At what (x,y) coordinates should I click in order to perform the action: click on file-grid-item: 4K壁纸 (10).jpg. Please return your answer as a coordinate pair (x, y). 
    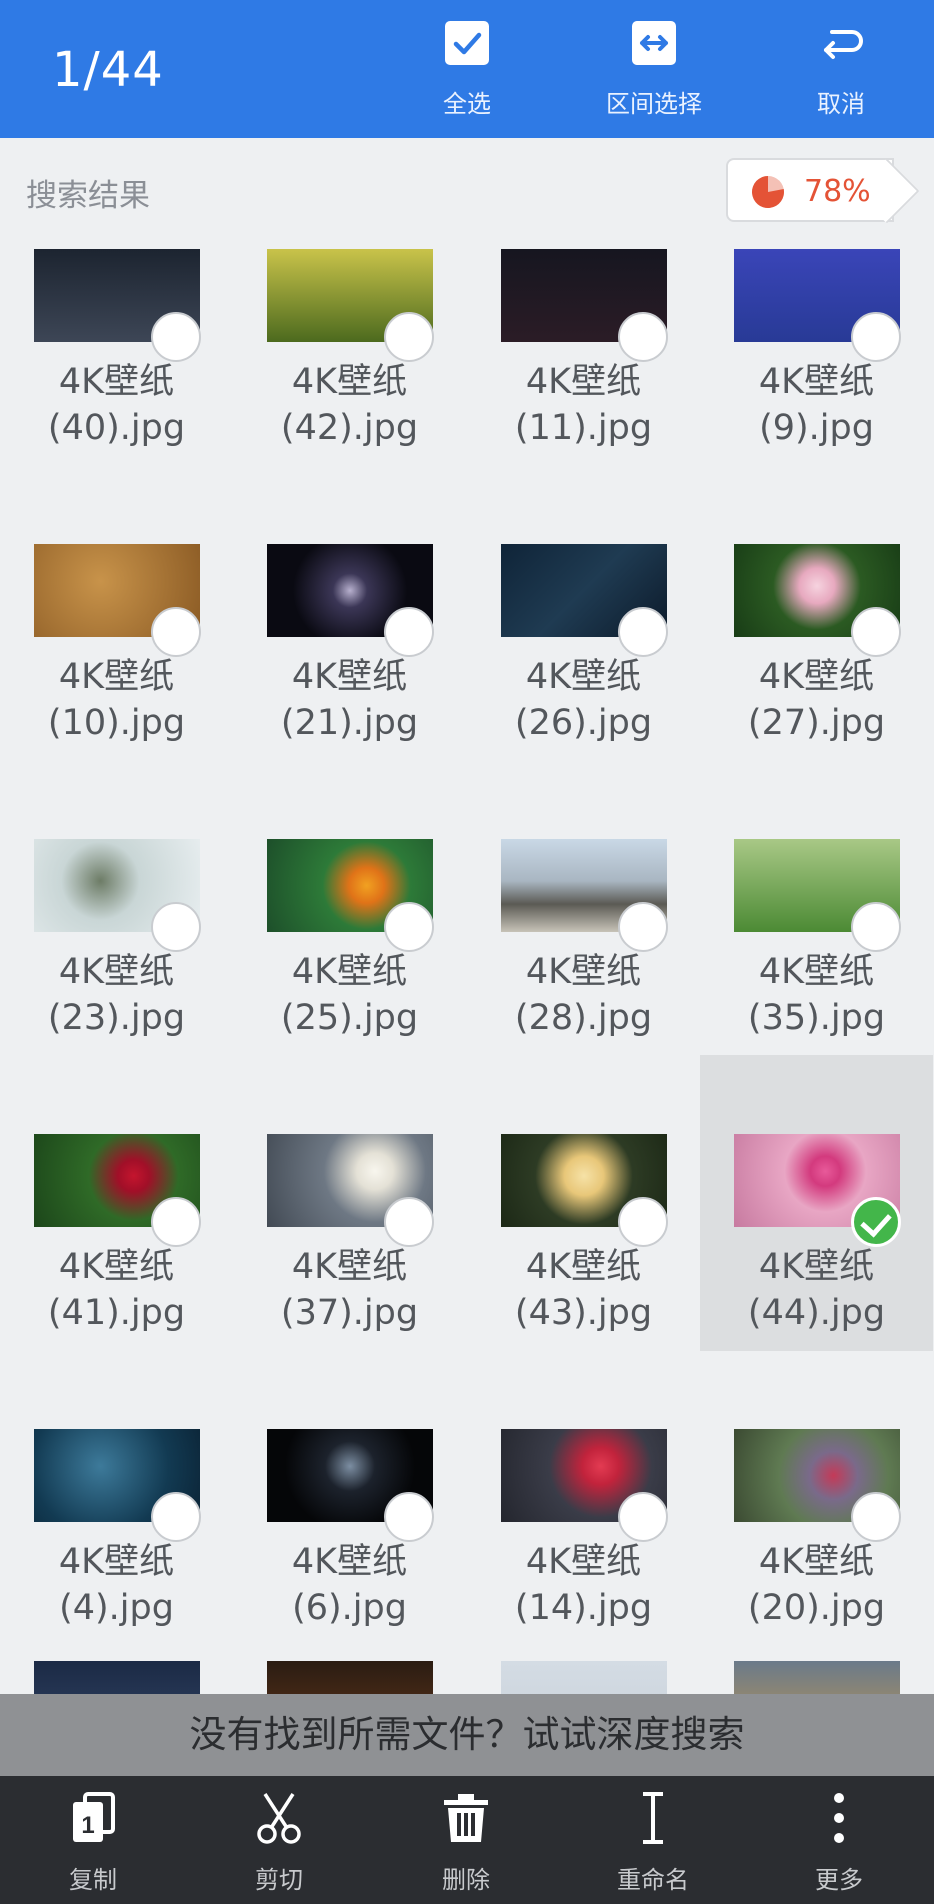
    Looking at the image, I should click on (116, 613).